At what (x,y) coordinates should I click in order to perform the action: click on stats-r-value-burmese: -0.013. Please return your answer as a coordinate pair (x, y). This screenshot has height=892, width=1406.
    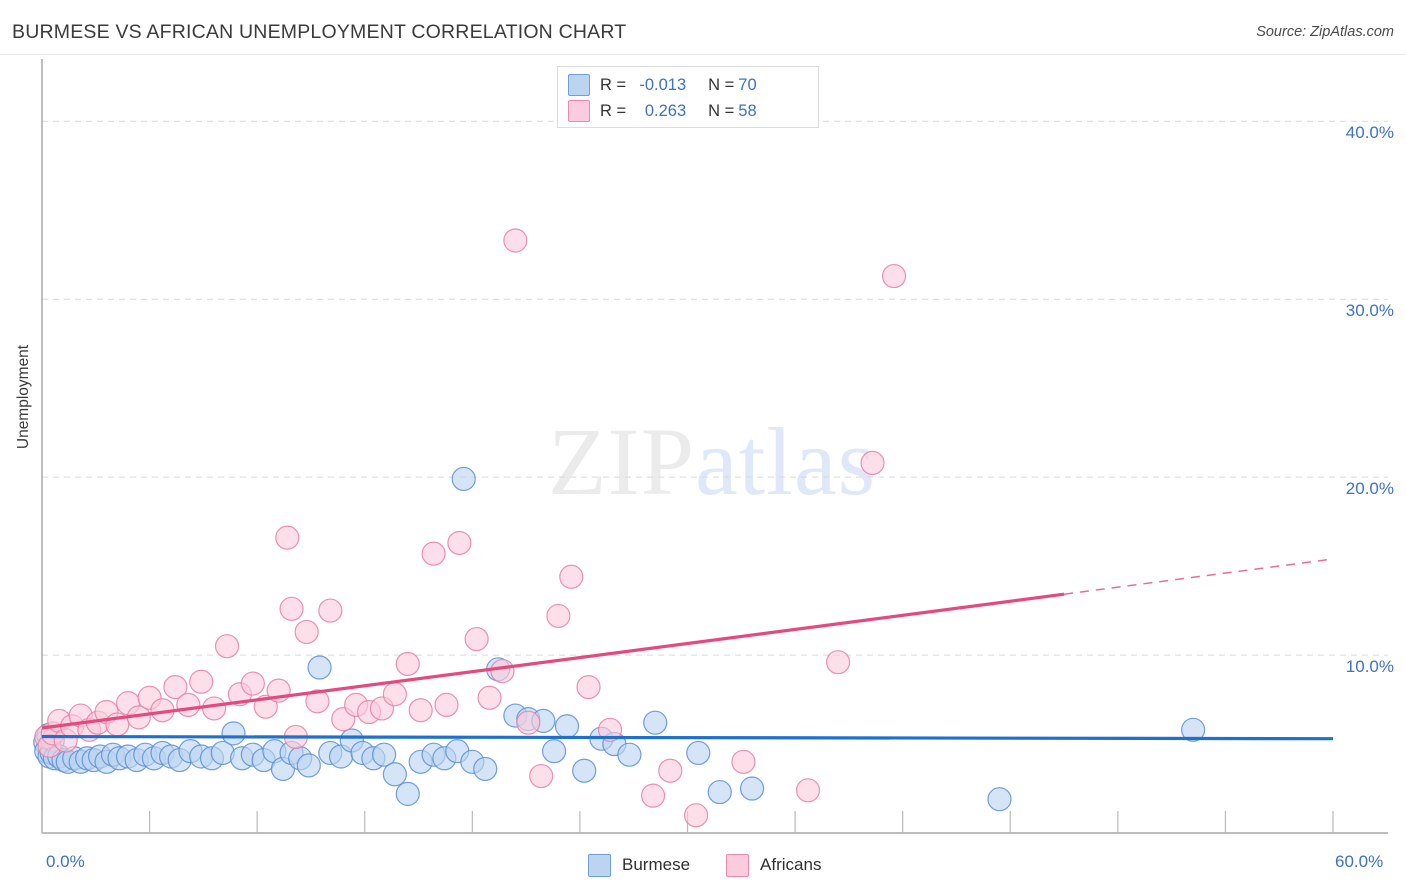
    Looking at the image, I should click on (663, 84).